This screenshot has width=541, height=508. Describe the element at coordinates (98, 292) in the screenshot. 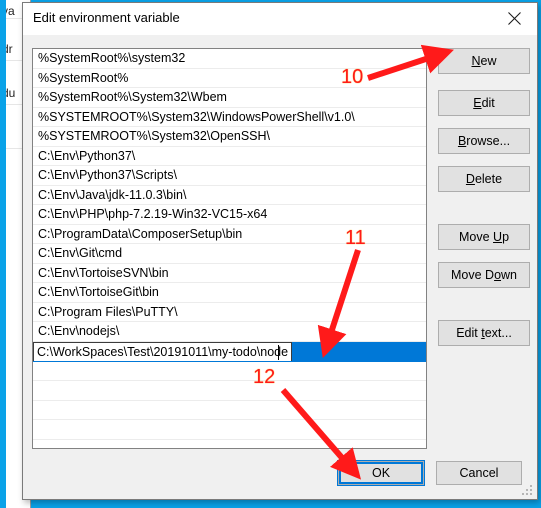

I see `path-row-text: C:\Env\TortoiseGit\bin` at that location.